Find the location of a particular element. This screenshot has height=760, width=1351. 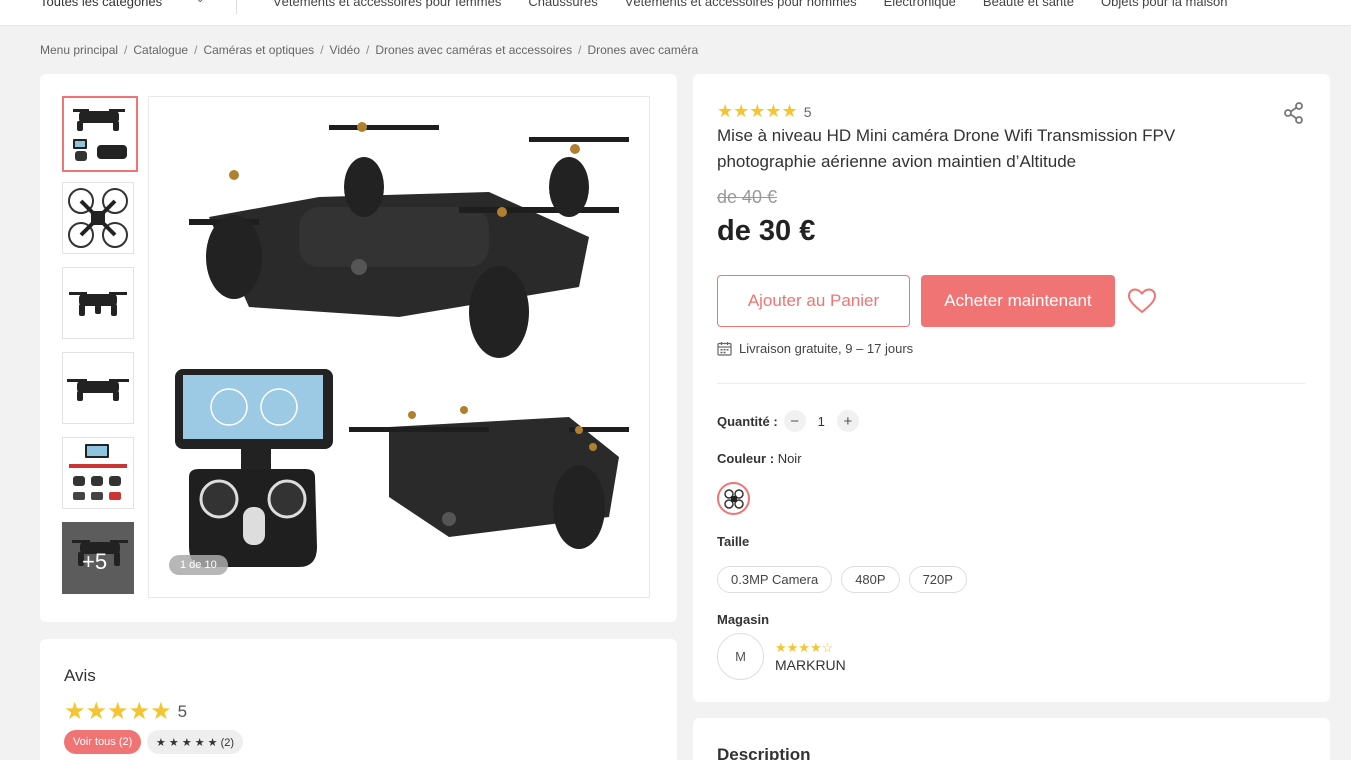

reviews-rating-value: 5 is located at coordinates (182, 711).